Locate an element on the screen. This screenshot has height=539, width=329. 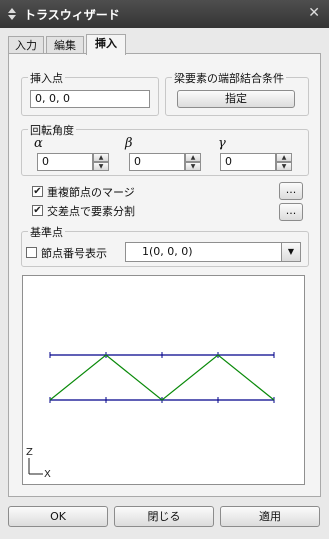
truss-top-chord is located at coordinates (162, 355).